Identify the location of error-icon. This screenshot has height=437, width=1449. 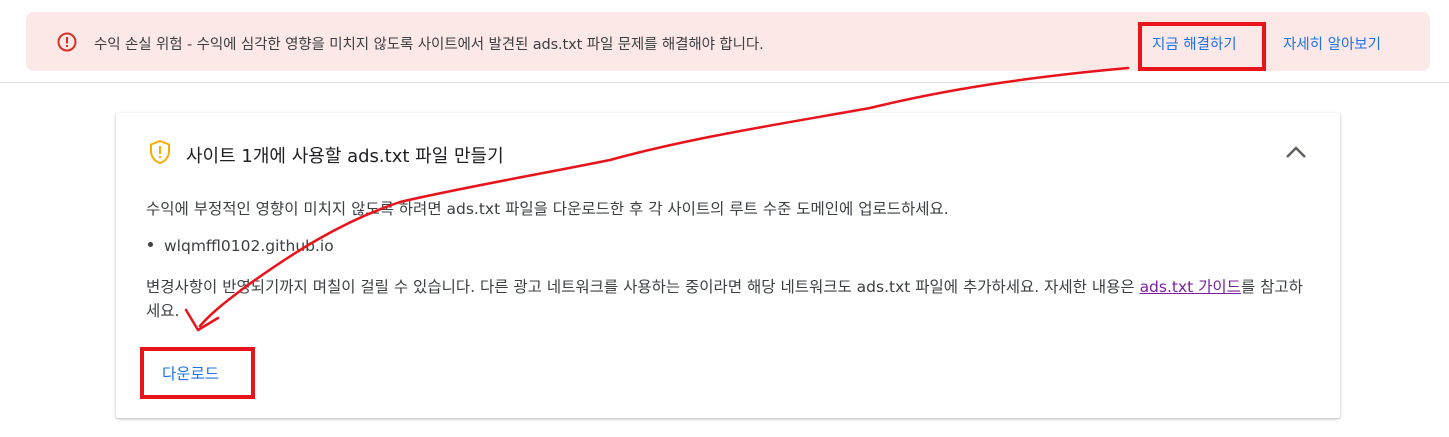
(67, 42).